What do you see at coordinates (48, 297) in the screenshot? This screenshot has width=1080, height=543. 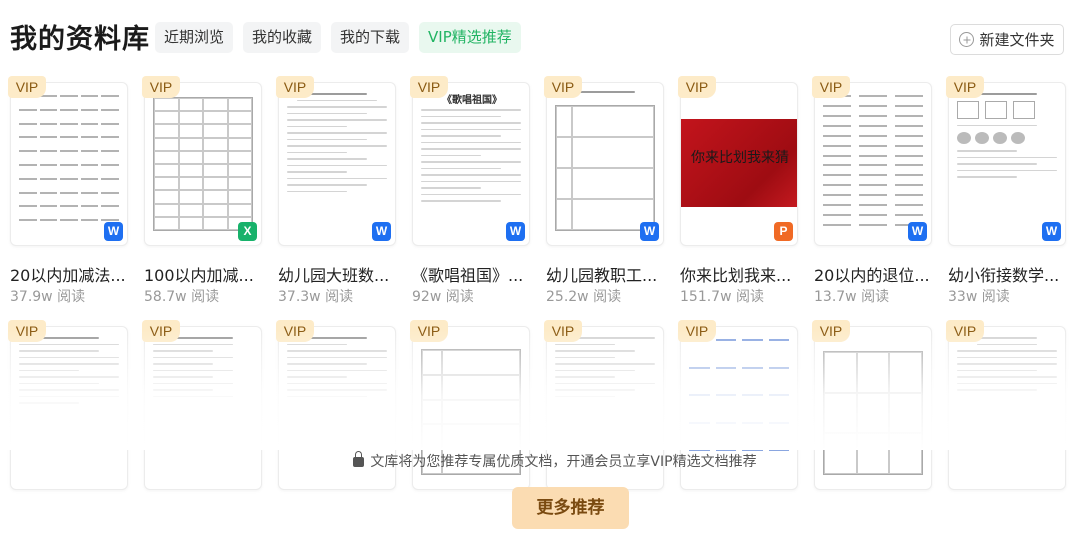 I see `read-count: 37.9w 阅读` at bounding box center [48, 297].